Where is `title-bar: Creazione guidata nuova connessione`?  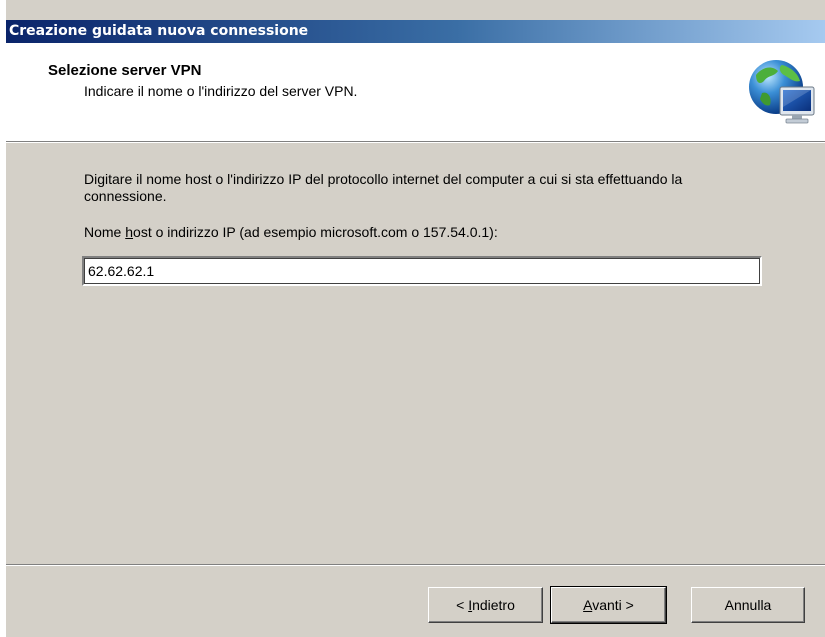 title-bar: Creazione guidata nuova connessione is located at coordinates (415, 31).